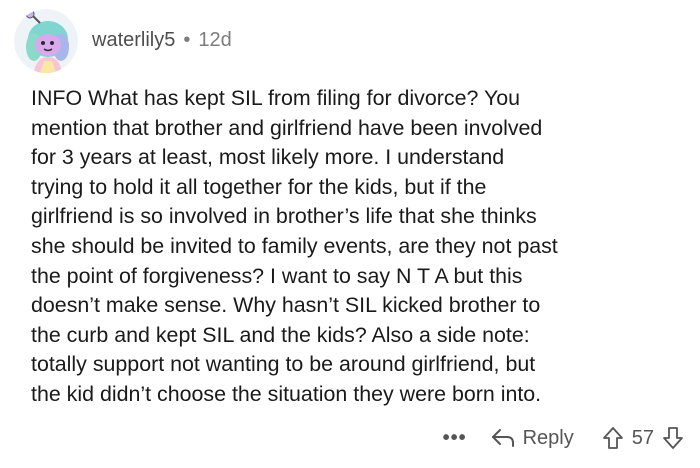  Describe the element at coordinates (613, 438) in the screenshot. I see `upvote-arrow-icon` at that location.